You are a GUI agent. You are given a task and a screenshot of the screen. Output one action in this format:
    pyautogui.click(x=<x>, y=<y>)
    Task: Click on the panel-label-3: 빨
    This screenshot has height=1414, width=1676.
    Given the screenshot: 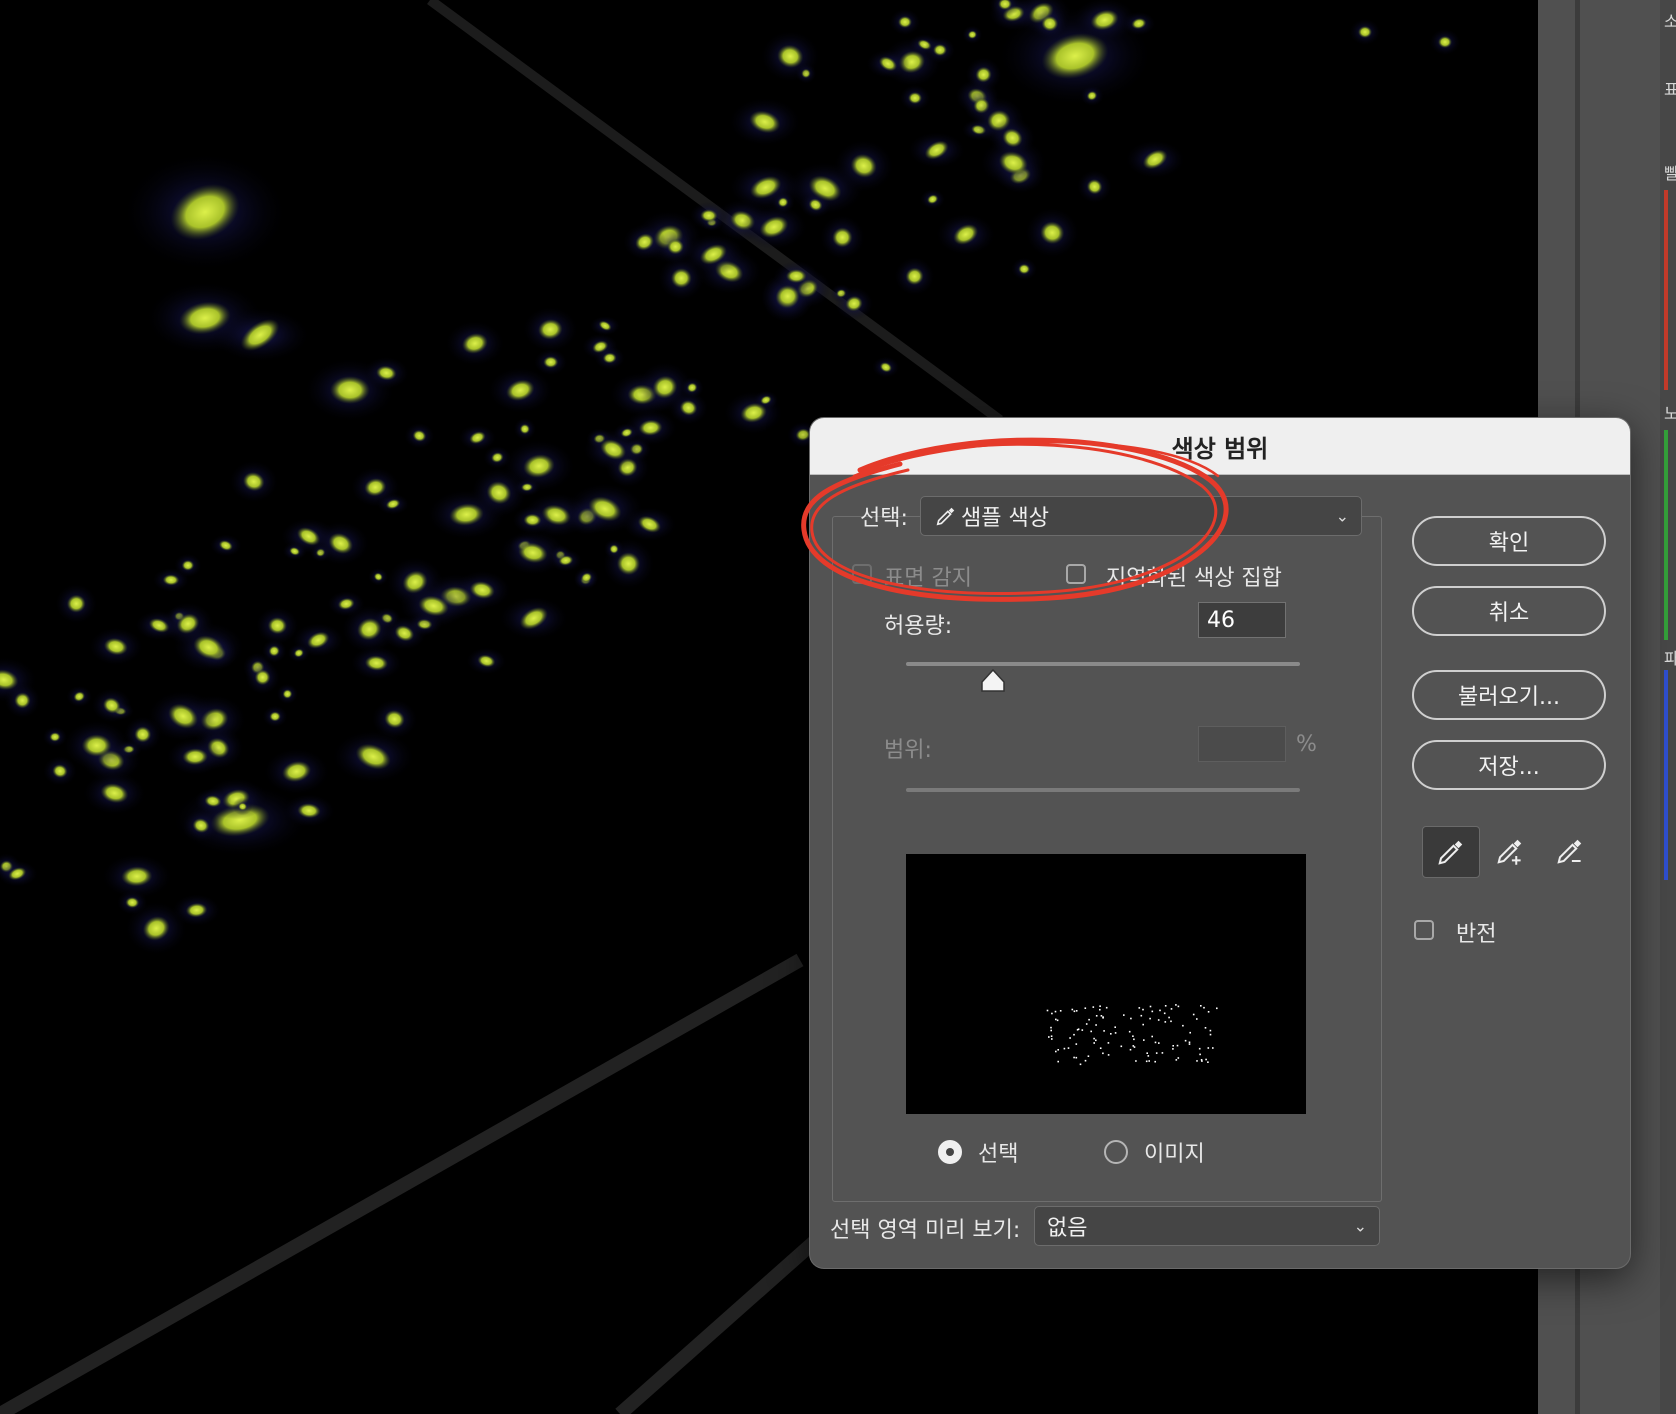 What is the action you would take?
    pyautogui.click(x=1670, y=173)
    